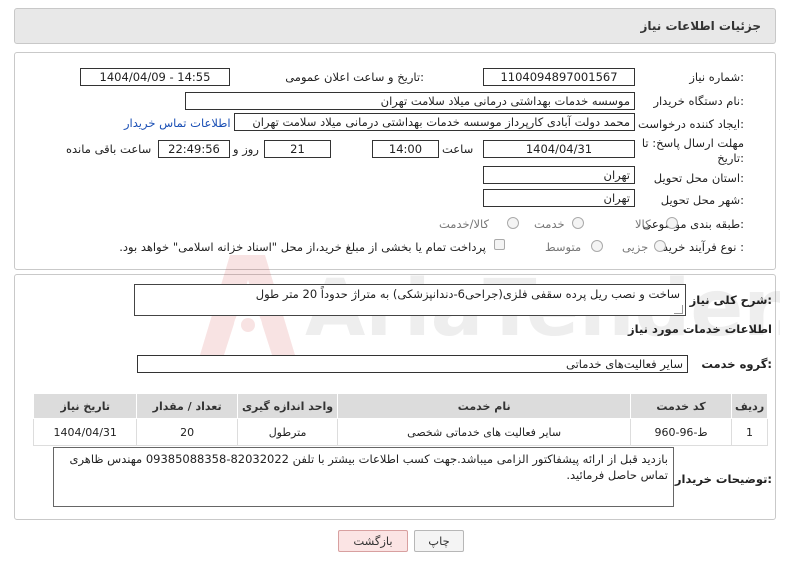 The width and height of the screenshot is (788, 566). Describe the element at coordinates (681, 406) in the screenshot. I see `col-code: کد خدمت` at that location.